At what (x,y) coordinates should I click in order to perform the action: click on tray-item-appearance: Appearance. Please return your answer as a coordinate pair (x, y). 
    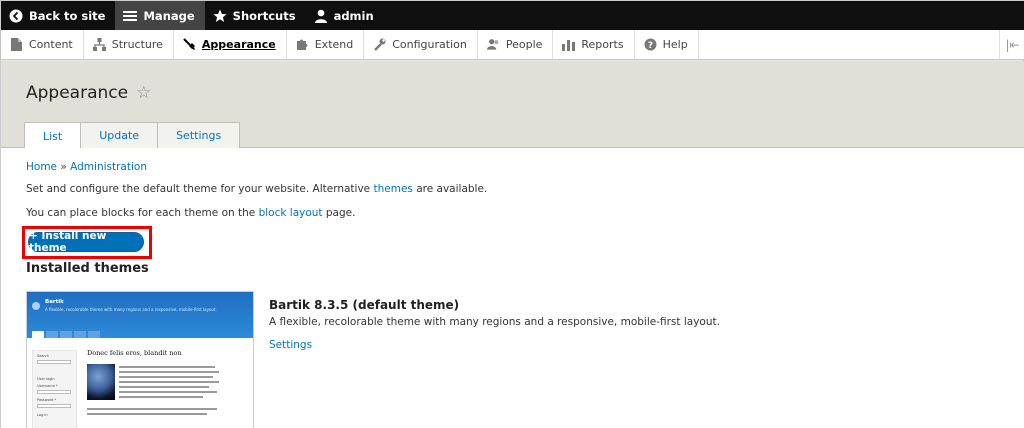
    Looking at the image, I should click on (230, 44).